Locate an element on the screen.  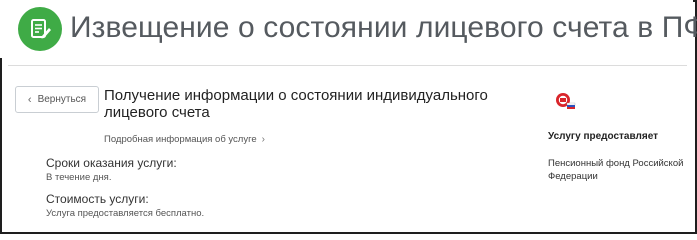
duration-value: В течение дня. is located at coordinates (79, 177).